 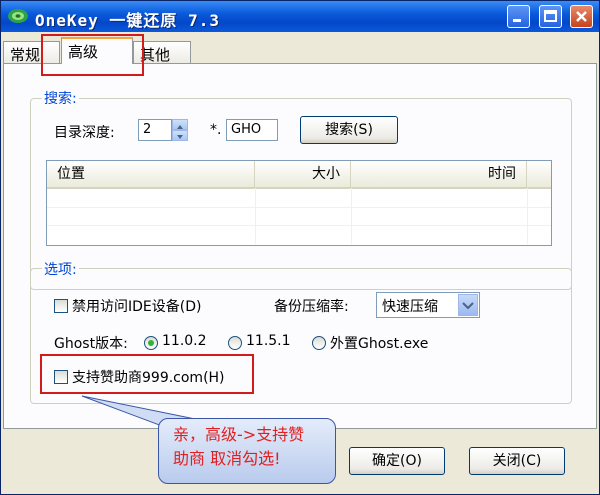 What do you see at coordinates (517, 20) in the screenshot?
I see `minimize-icon` at bounding box center [517, 20].